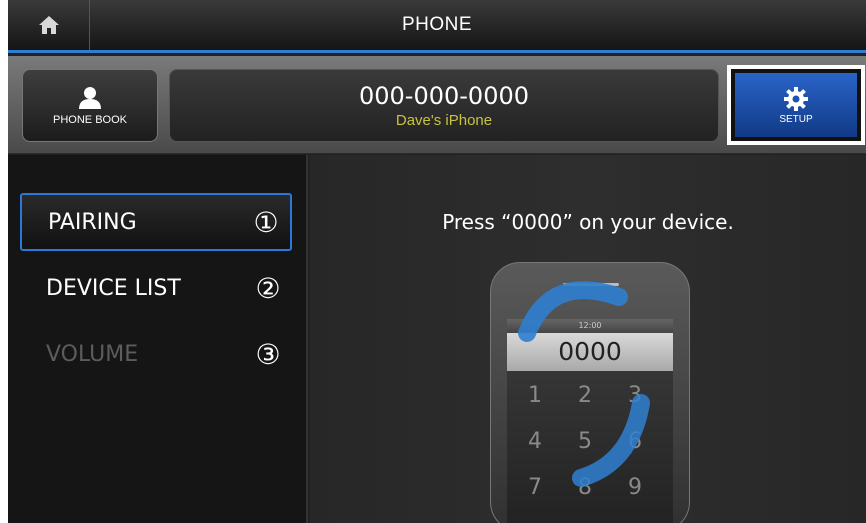 The width and height of the screenshot is (866, 523). What do you see at coordinates (156, 354) in the screenshot?
I see `menu-item-volume: VOLUME ③` at bounding box center [156, 354].